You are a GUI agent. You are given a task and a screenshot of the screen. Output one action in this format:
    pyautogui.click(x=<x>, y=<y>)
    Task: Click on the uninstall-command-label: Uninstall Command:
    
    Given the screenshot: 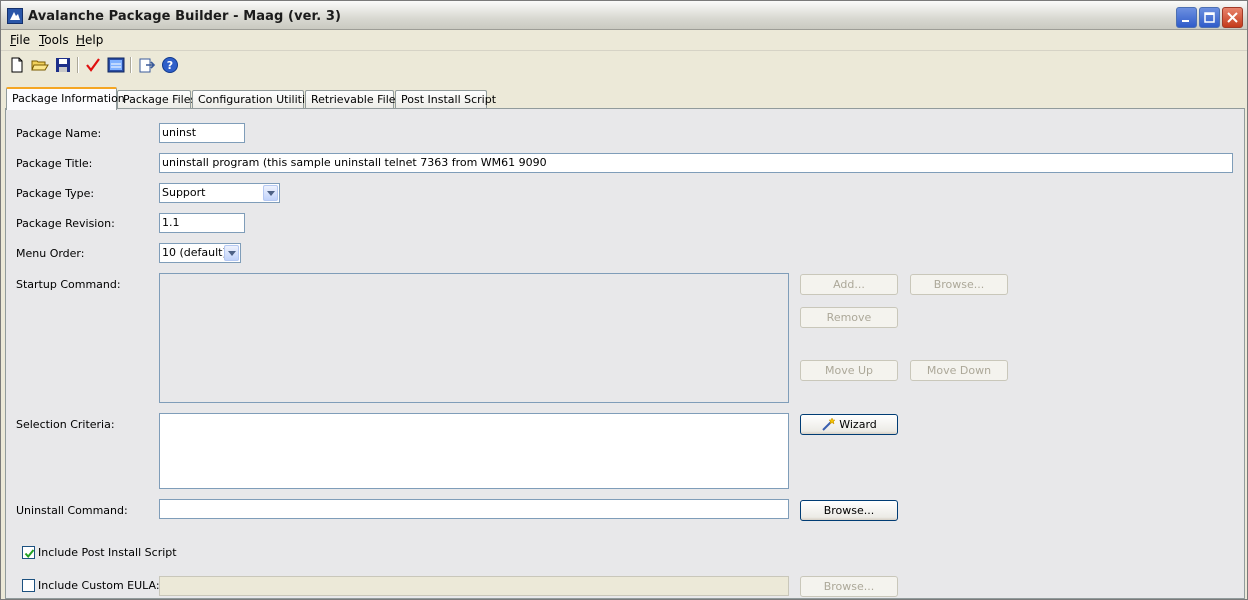 What is the action you would take?
    pyautogui.click(x=72, y=510)
    